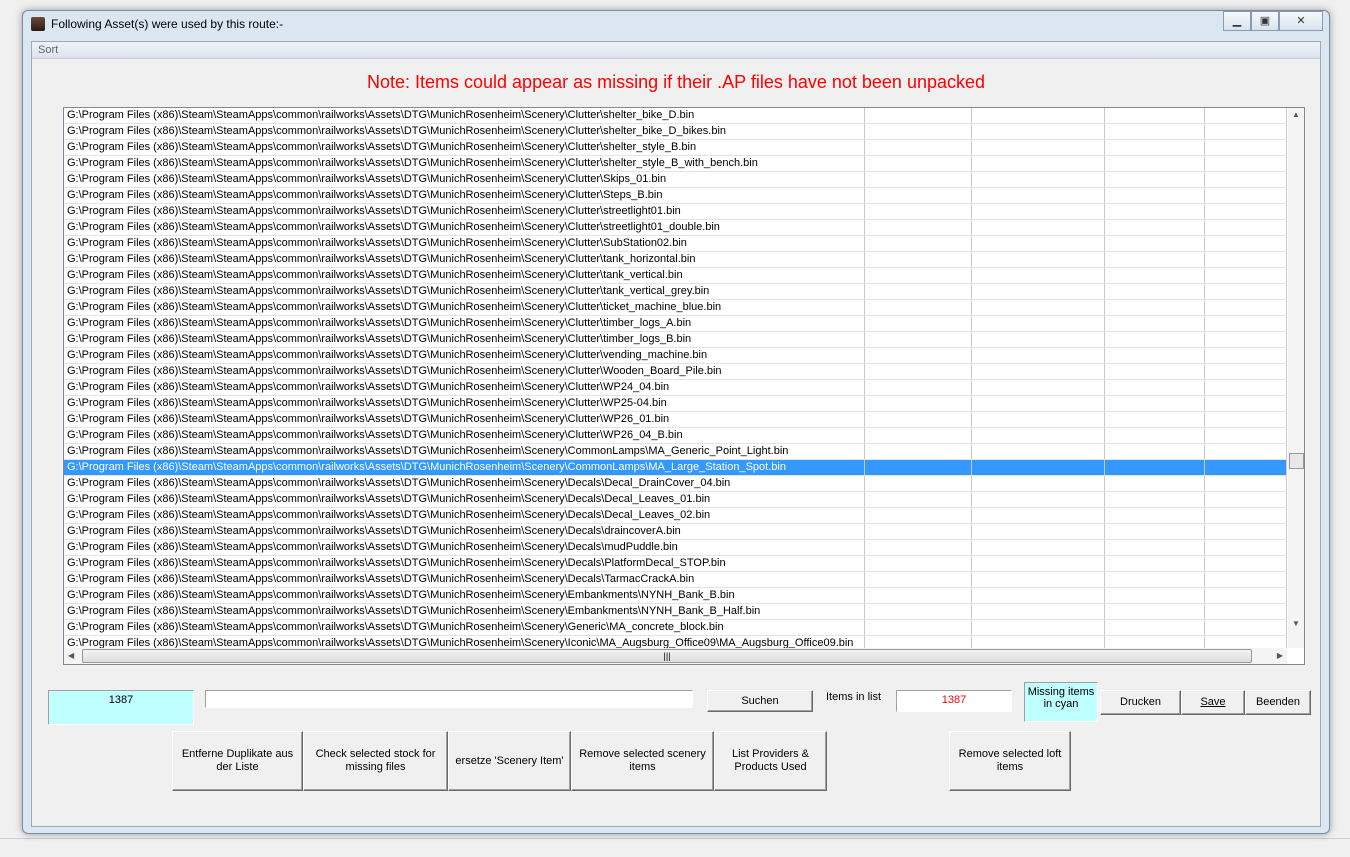 The width and height of the screenshot is (1350, 857). I want to click on maximize-button: ▣, so click(1265, 21).